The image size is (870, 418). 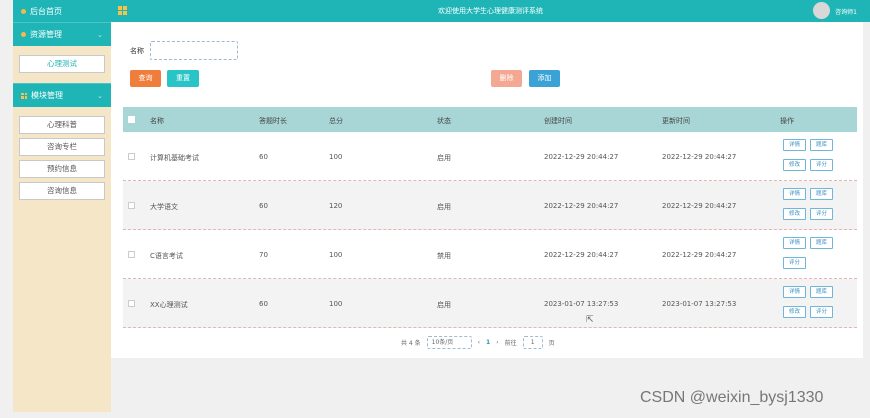 What do you see at coordinates (558, 121) in the screenshot?
I see `col-created: 创建时间` at bounding box center [558, 121].